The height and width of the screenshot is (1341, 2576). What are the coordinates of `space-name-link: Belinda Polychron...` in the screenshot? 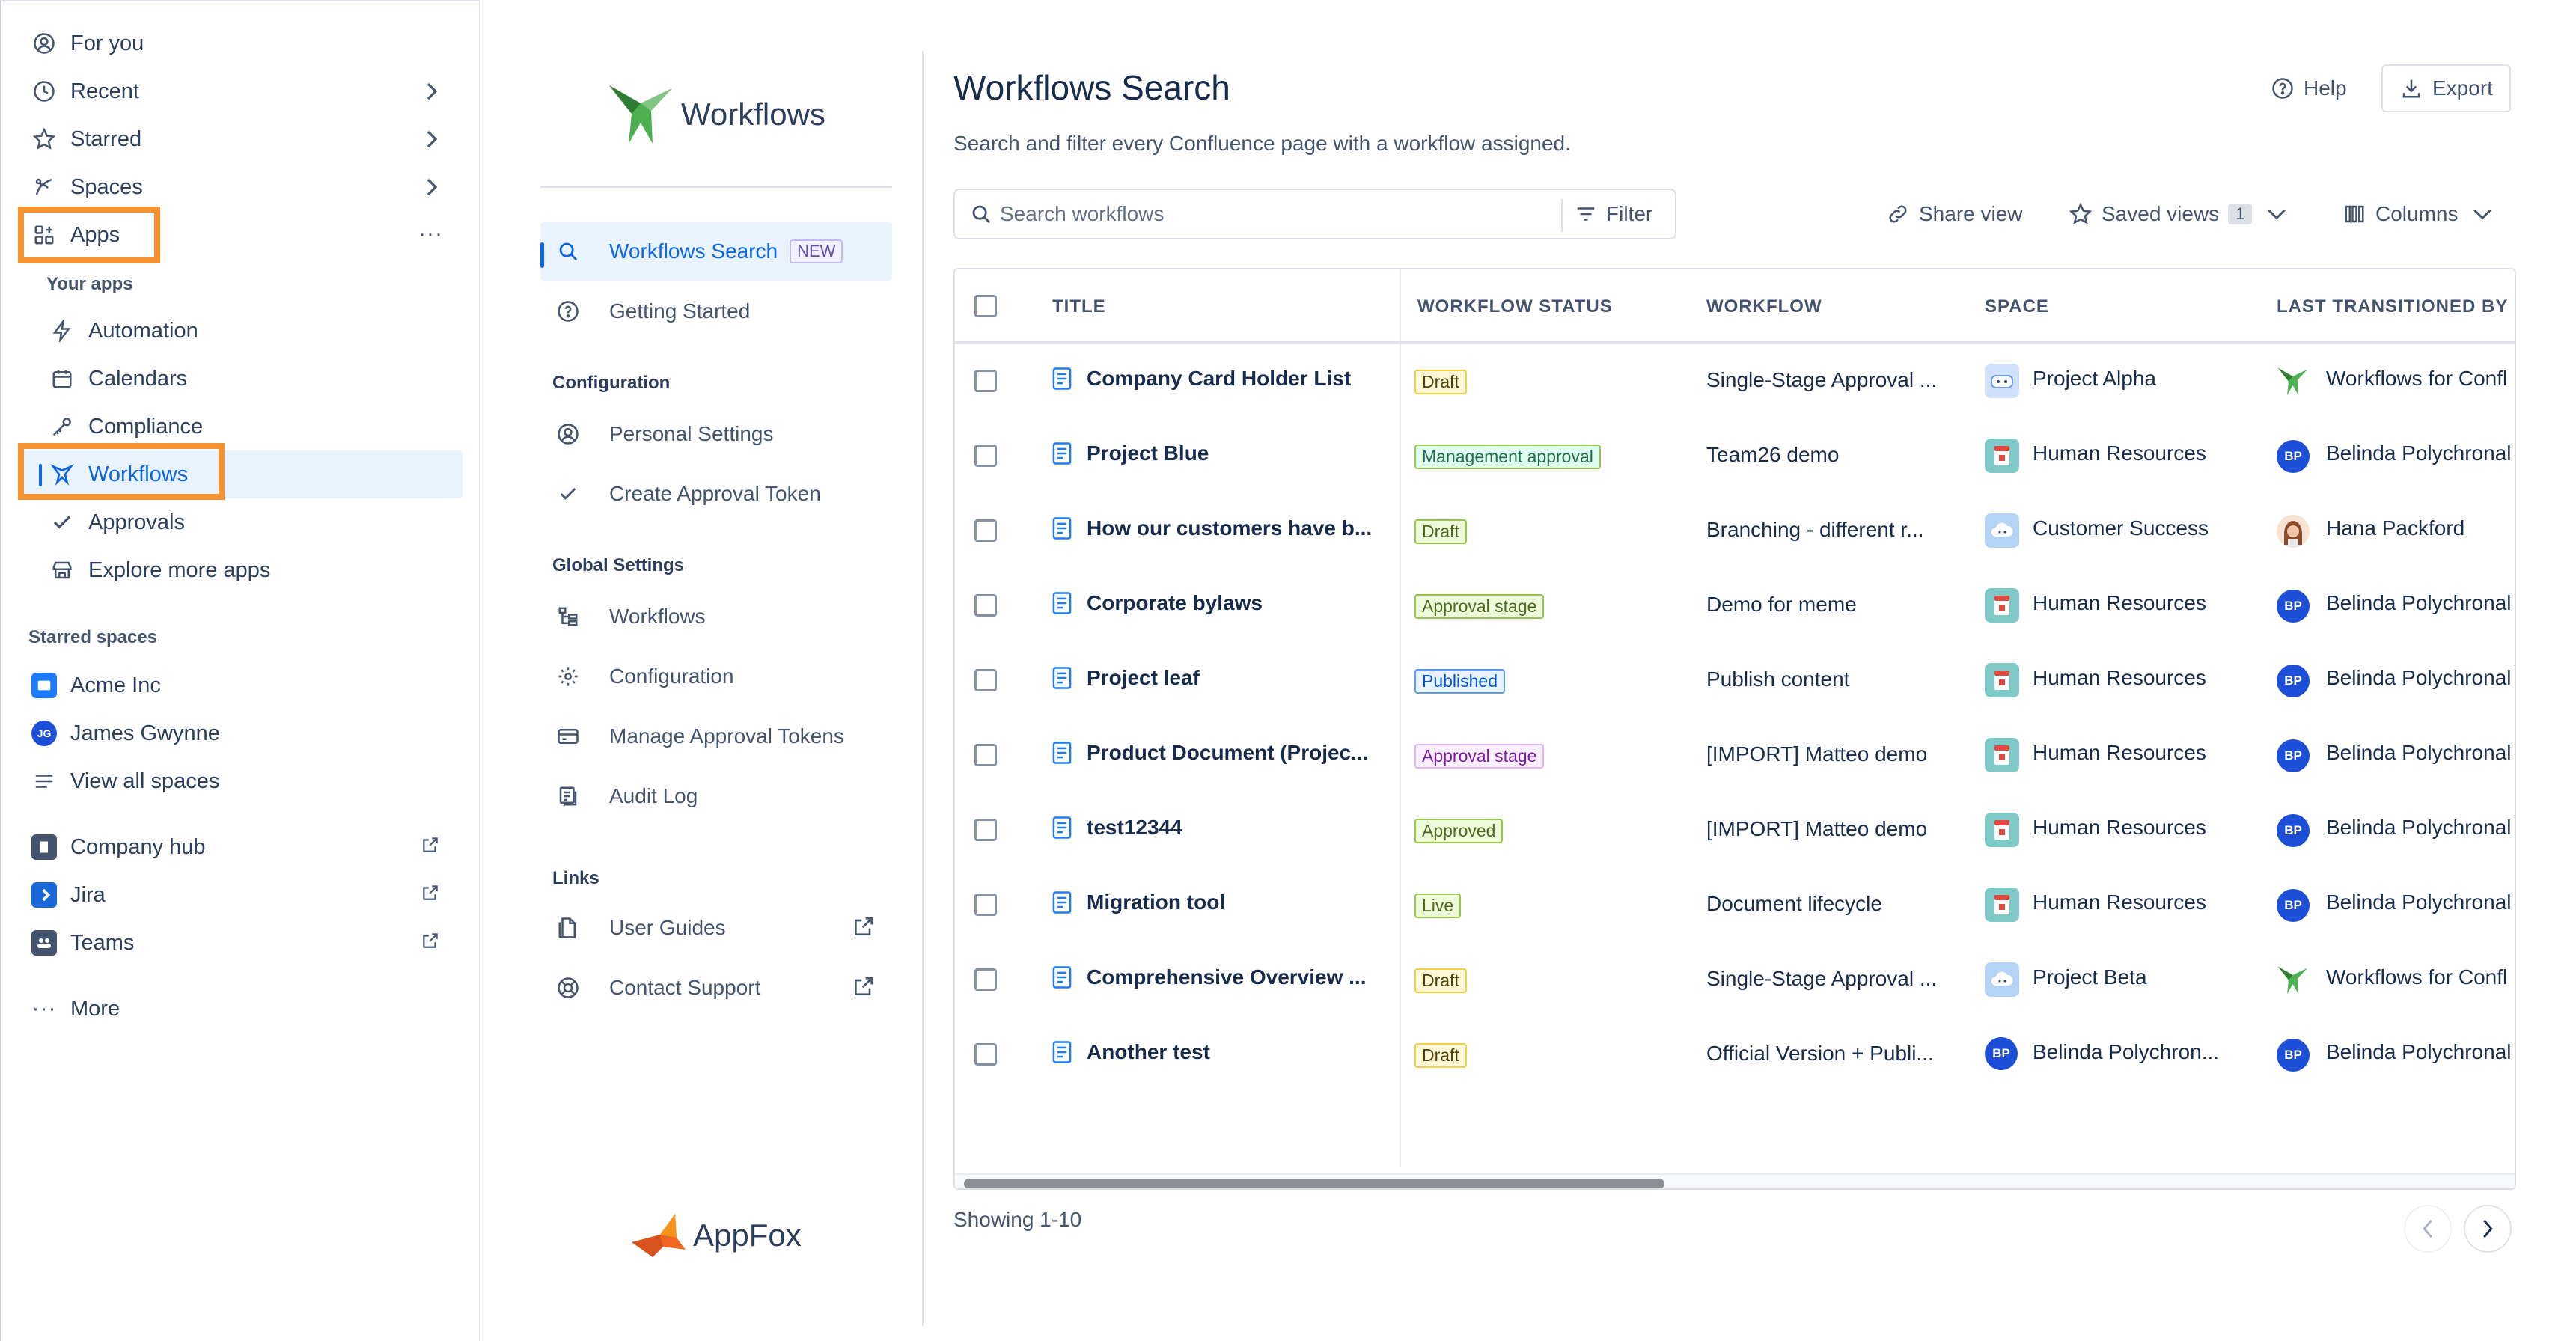 It's located at (2156, 1052).